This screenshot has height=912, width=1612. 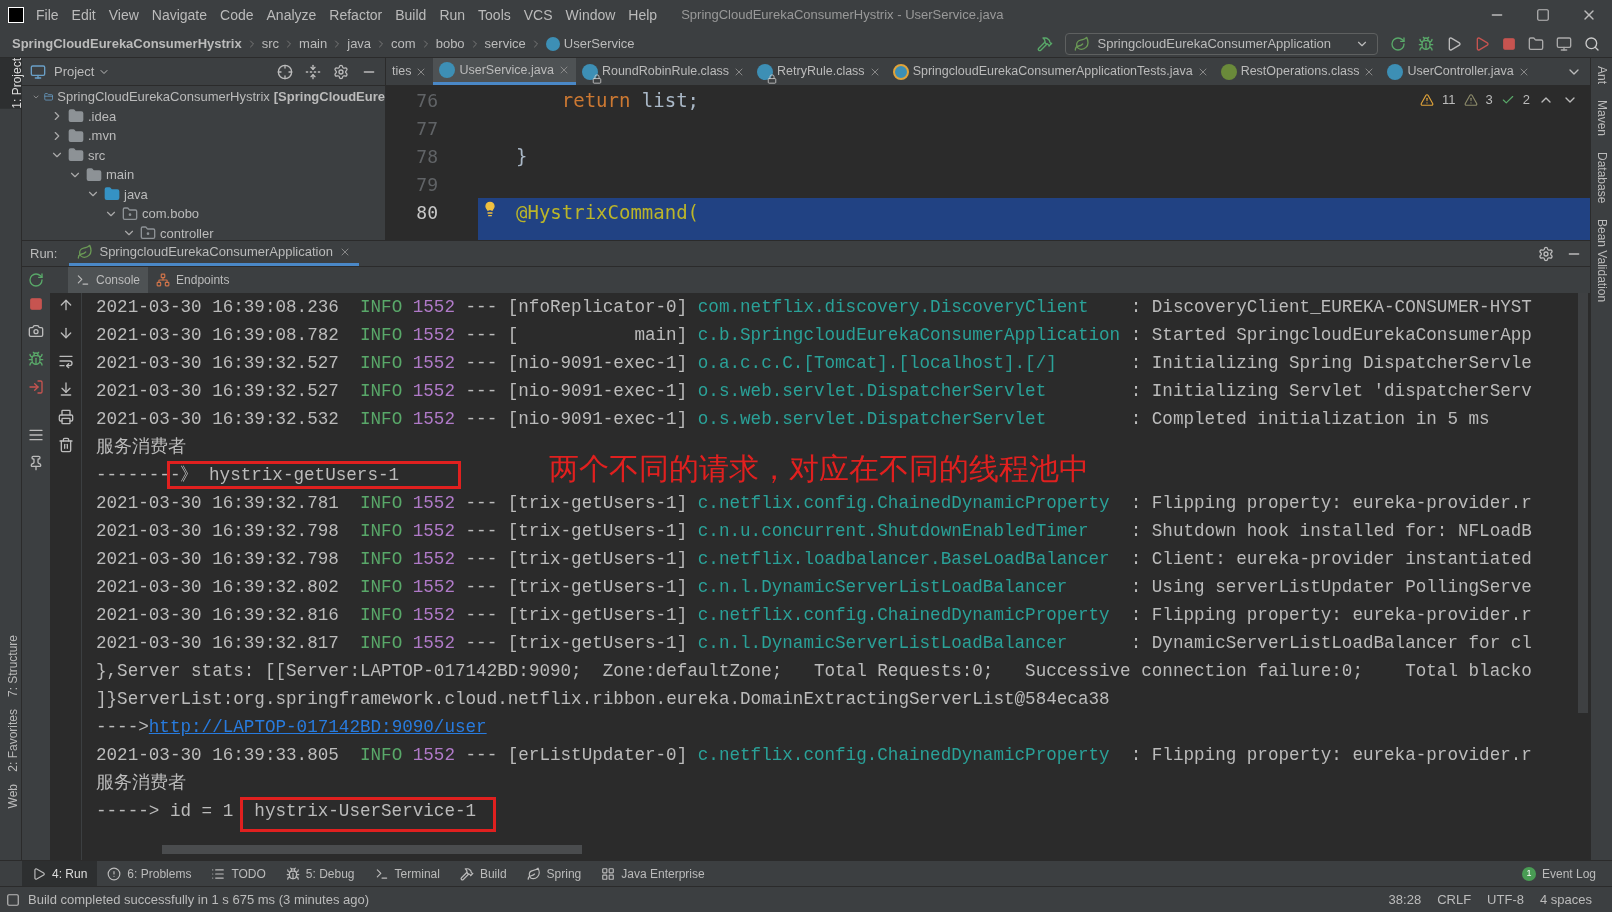 What do you see at coordinates (102, 116) in the screenshot?
I see `tree-item: .idea` at bounding box center [102, 116].